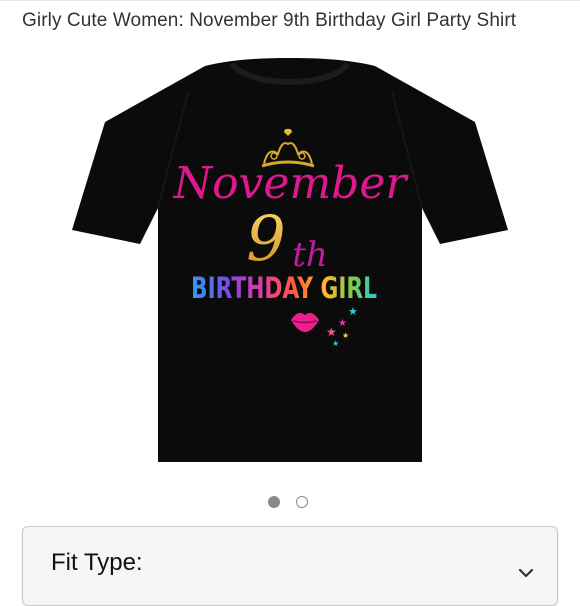 Image resolution: width=580 pixels, height=606 pixels. I want to click on top-divider, so click(290, 0).